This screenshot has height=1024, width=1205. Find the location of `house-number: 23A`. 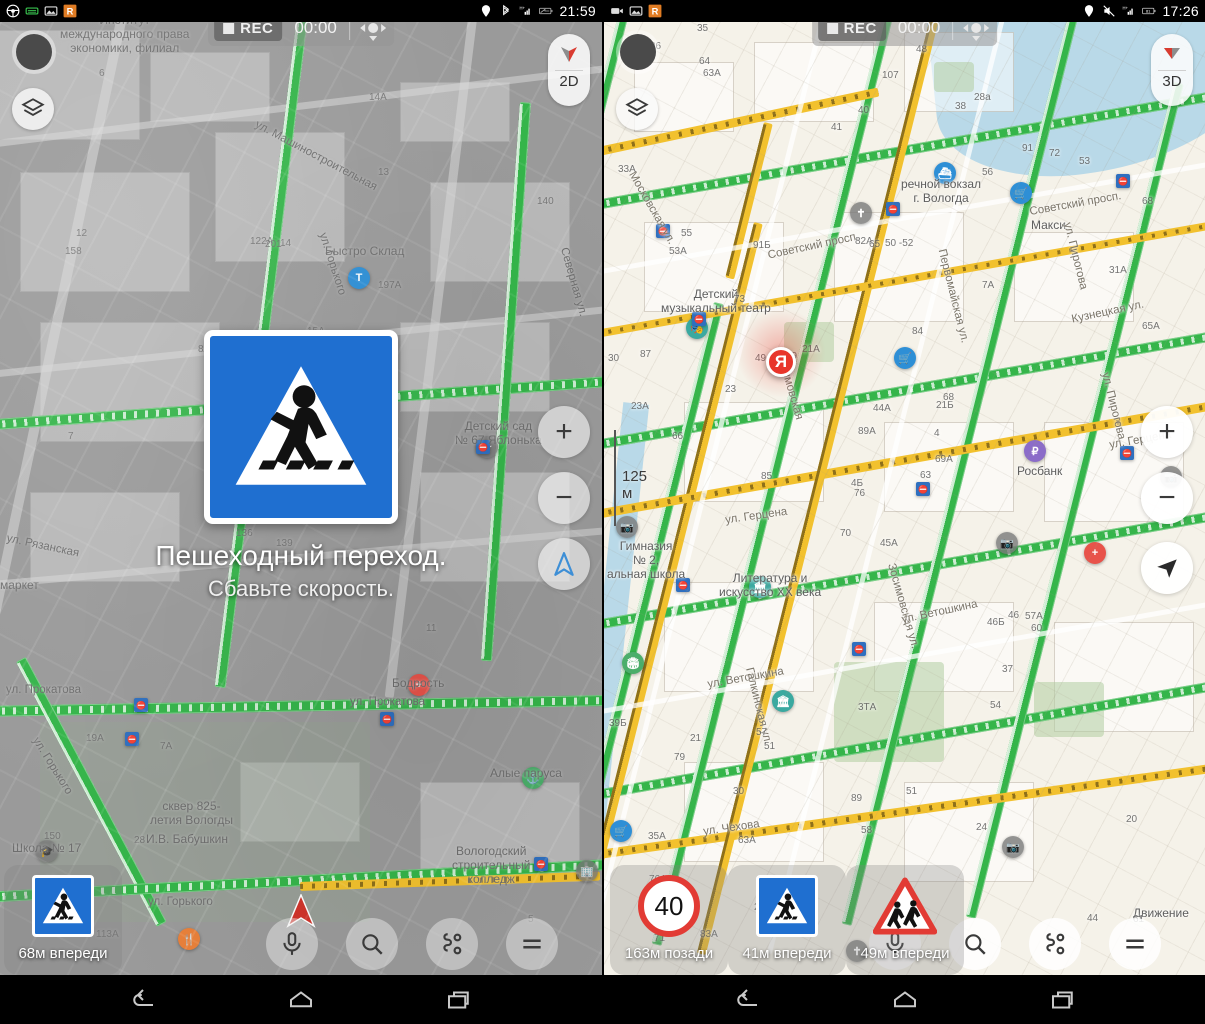

house-number: 23A is located at coordinates (640, 406).